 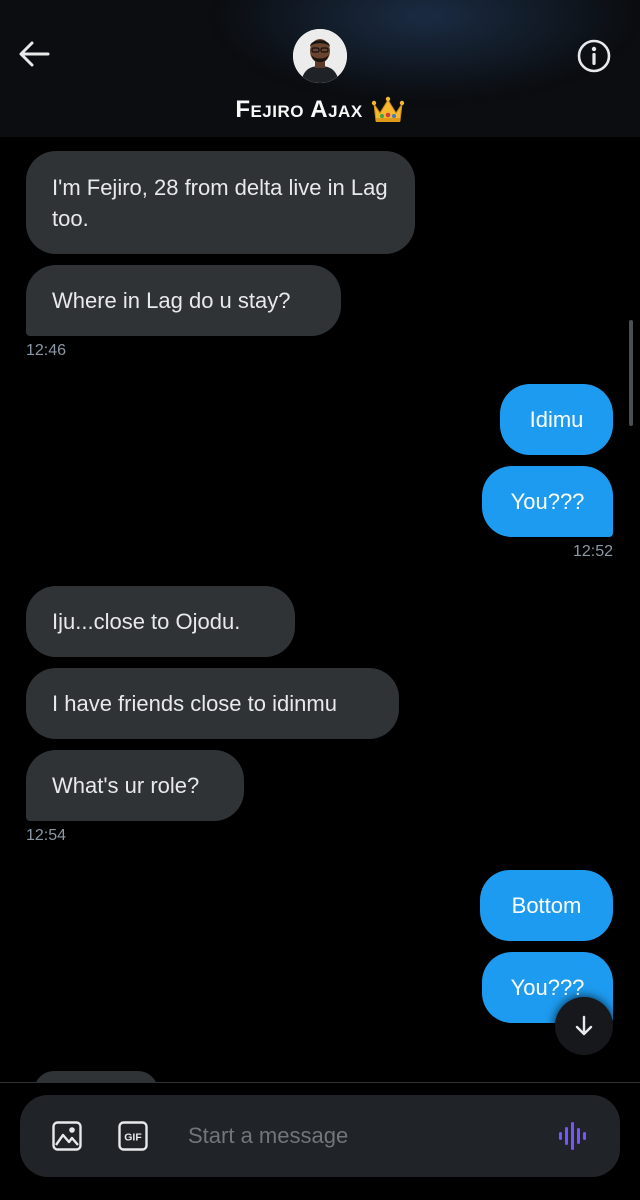 I want to click on message-composer: GIF, so click(x=320, y=1136).